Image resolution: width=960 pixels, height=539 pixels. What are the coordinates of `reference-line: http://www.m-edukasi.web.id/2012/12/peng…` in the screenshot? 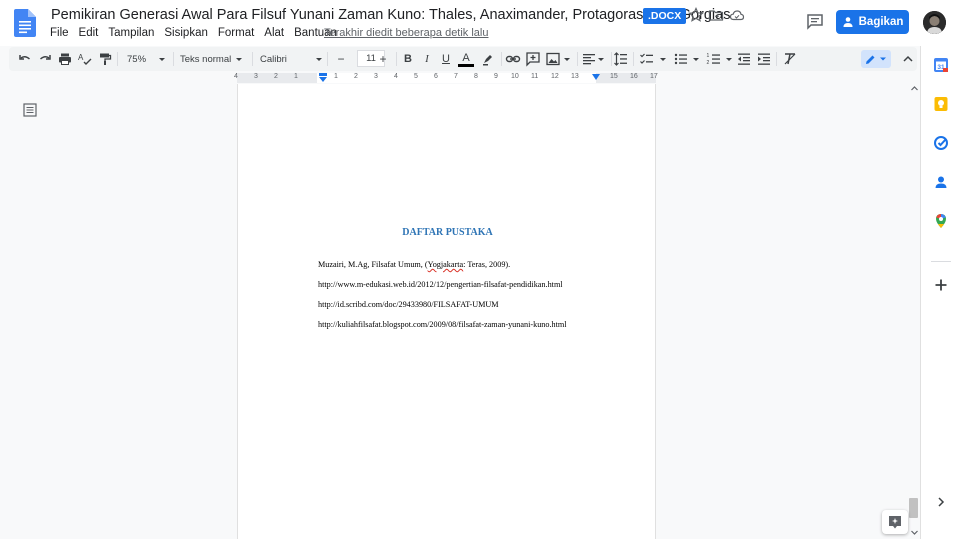 It's located at (440, 284).